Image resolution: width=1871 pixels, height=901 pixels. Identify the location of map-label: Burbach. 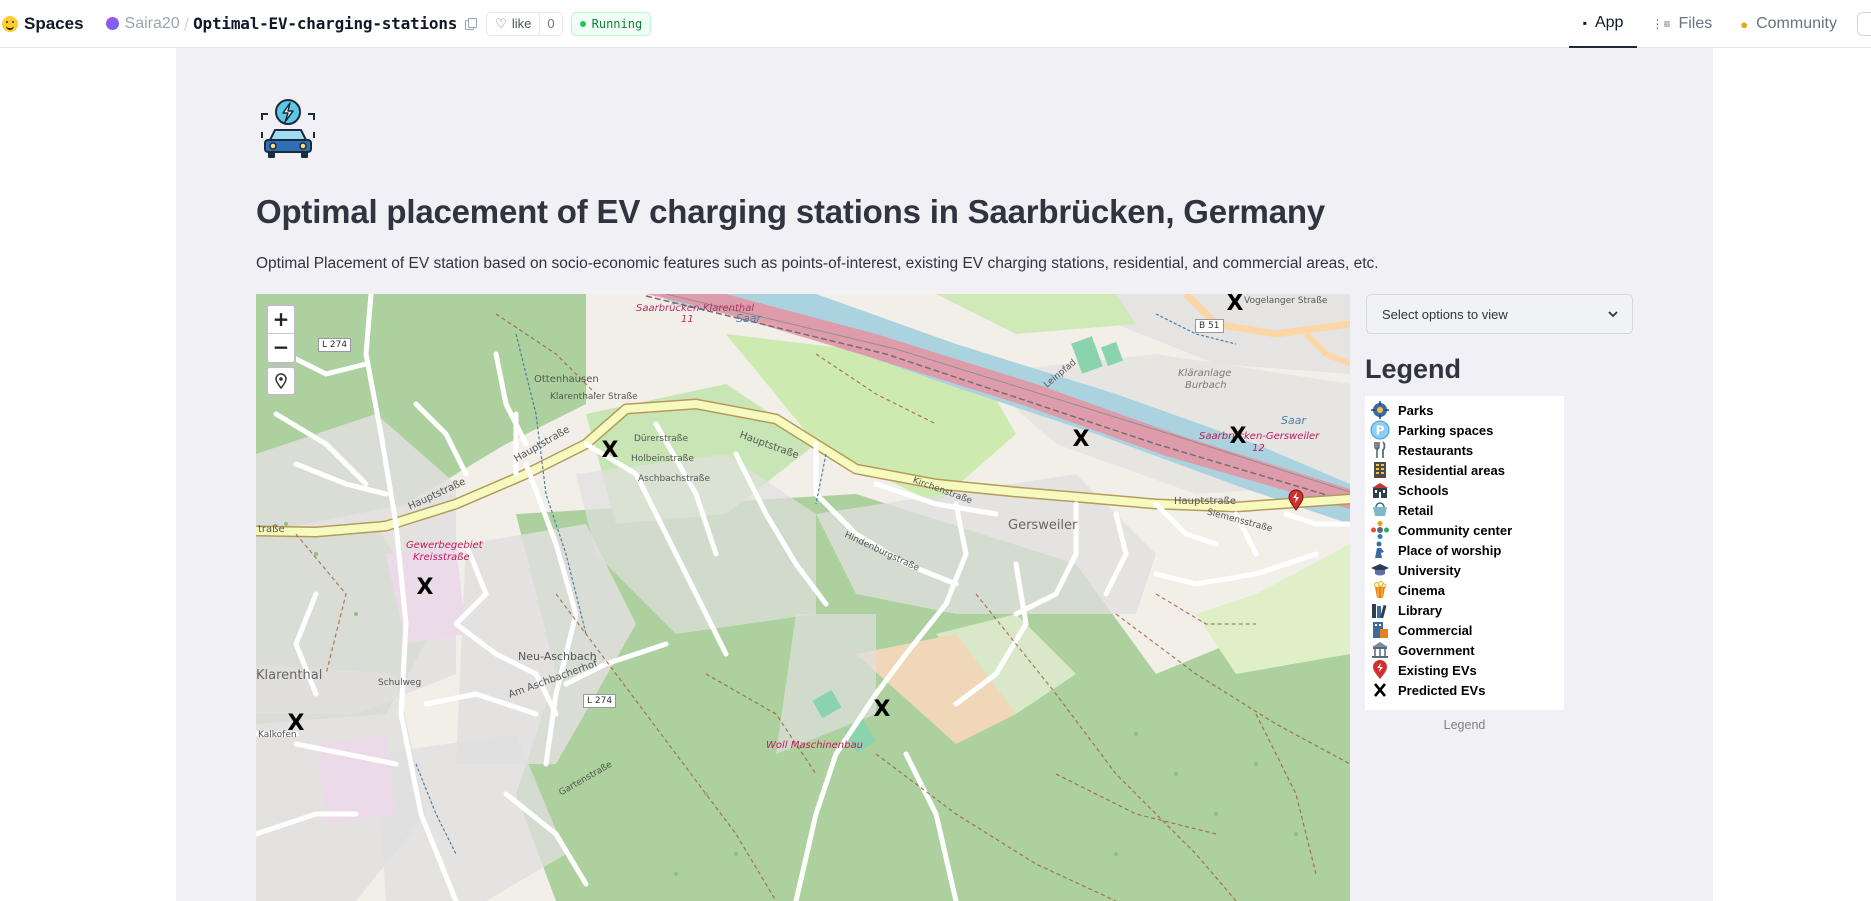
(1206, 385).